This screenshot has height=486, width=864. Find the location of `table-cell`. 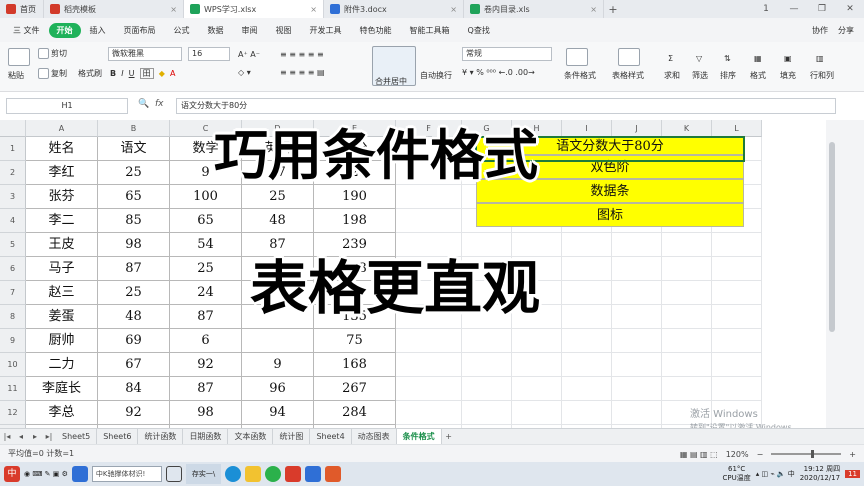

table-cell is located at coordinates (278, 341).